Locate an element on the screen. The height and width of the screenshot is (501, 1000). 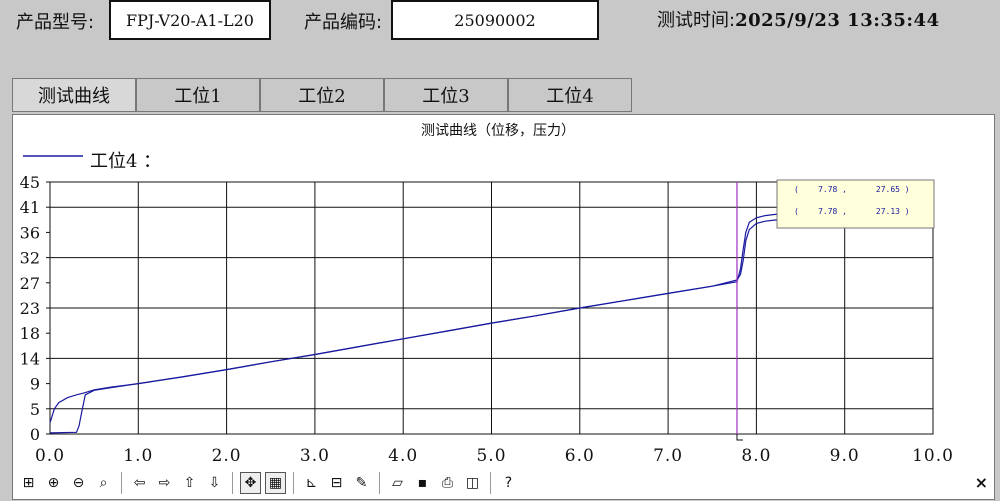
print-preview-icon: ◫ is located at coordinates (472, 483).